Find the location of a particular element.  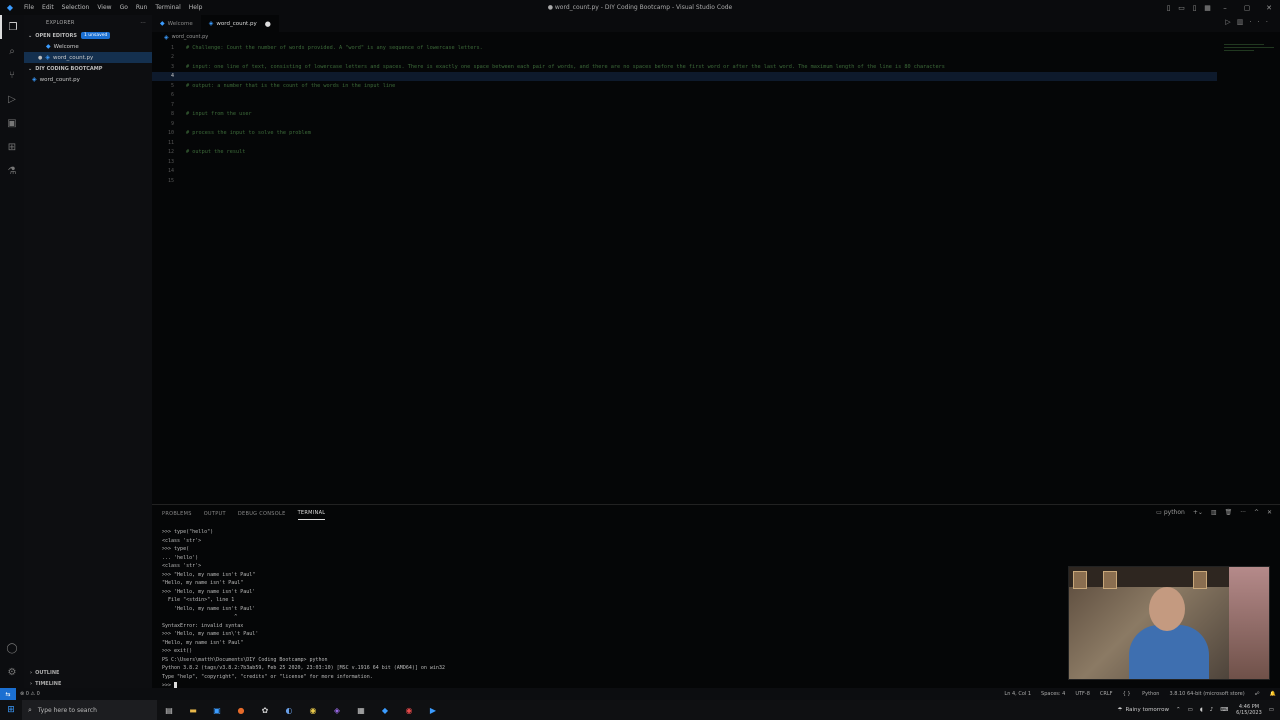

testing-icon: ⚗ is located at coordinates (12, 171).